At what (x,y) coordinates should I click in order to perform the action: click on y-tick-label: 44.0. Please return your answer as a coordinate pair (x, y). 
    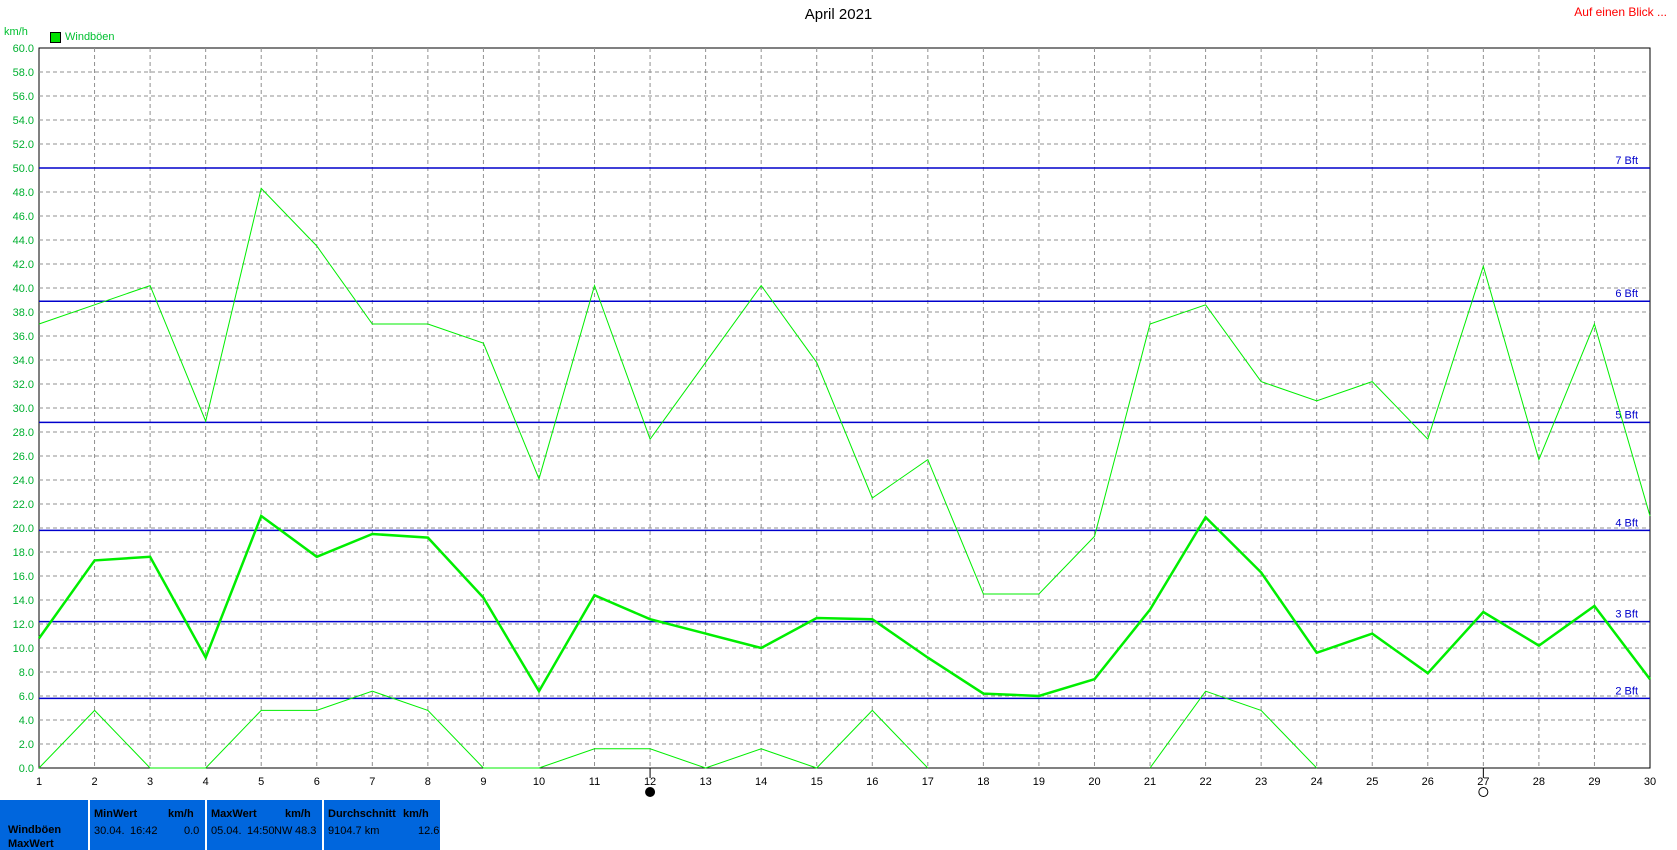
    Looking at the image, I should click on (23, 241).